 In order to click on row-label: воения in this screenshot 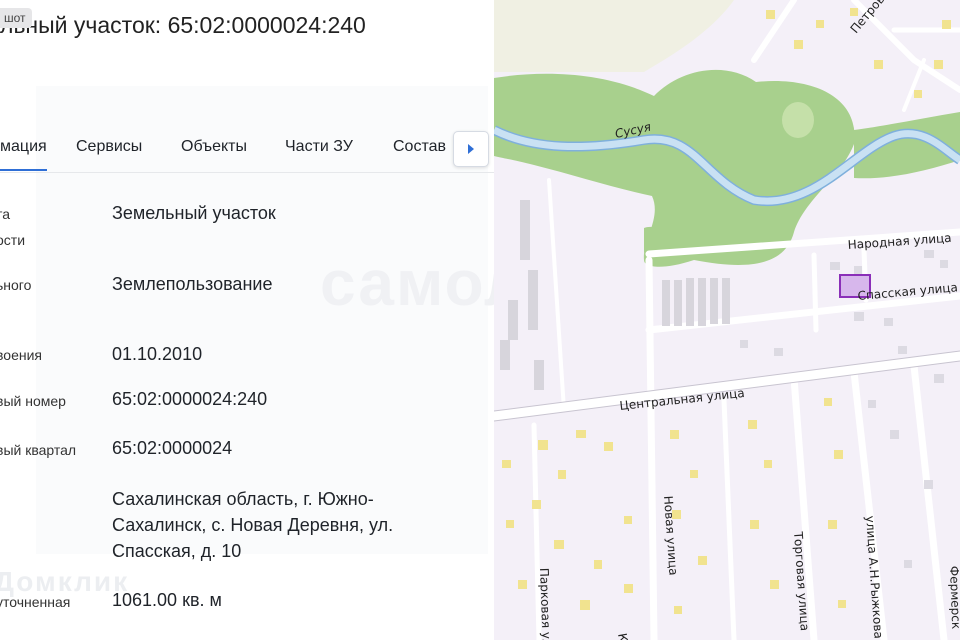, I will do `click(21, 355)`.